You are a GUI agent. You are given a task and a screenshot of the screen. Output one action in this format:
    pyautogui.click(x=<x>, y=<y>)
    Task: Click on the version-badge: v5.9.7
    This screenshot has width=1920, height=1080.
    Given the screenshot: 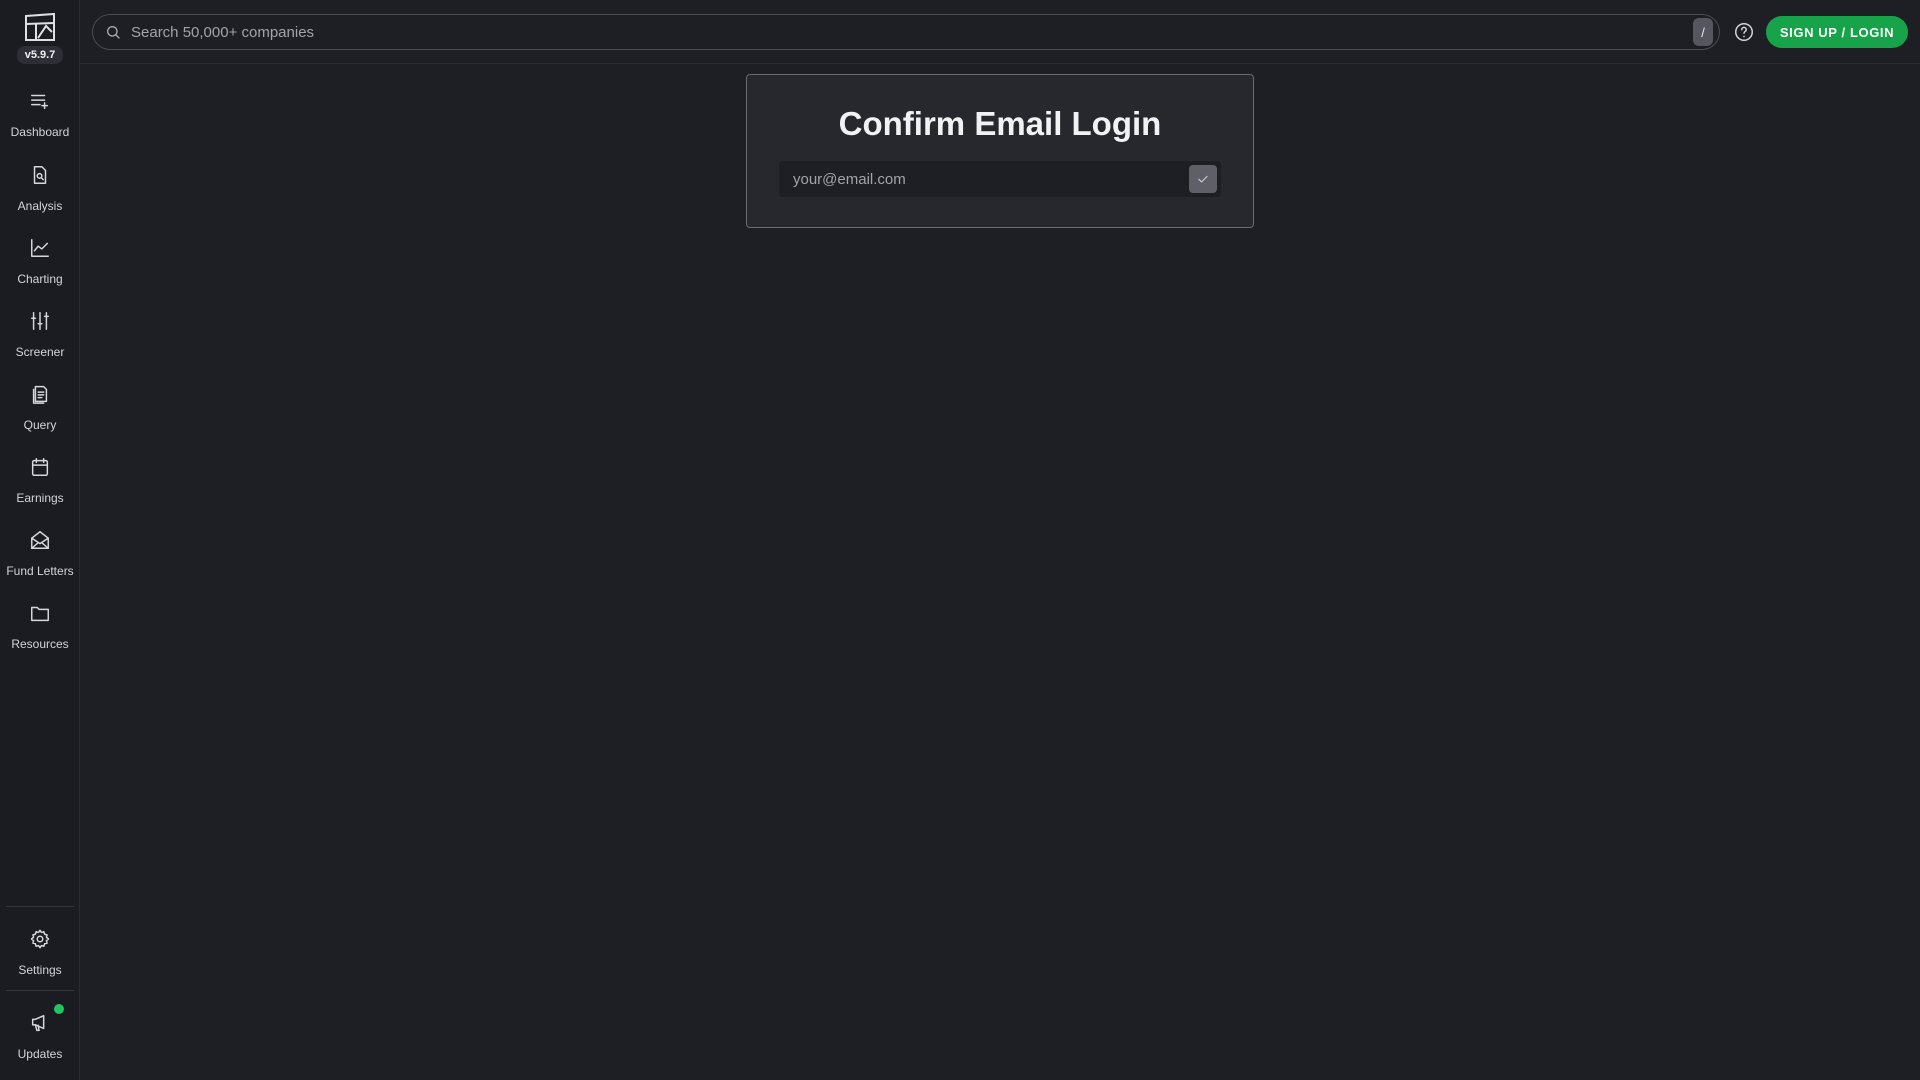 What is the action you would take?
    pyautogui.click(x=40, y=55)
    